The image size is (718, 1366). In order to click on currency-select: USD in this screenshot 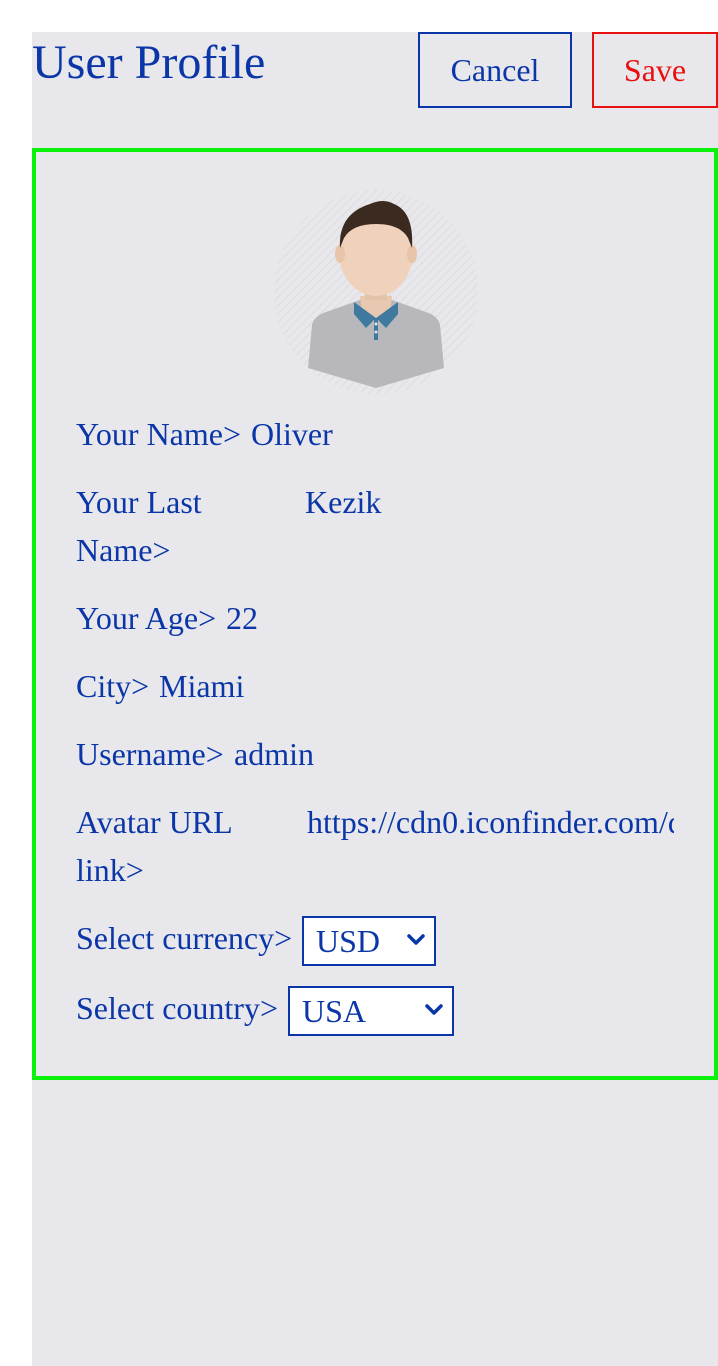, I will do `click(369, 941)`.